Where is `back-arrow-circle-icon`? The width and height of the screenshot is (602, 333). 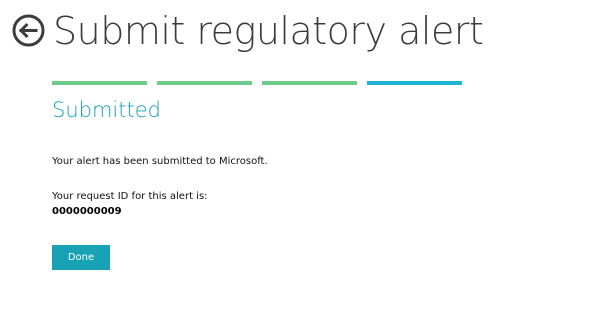
back-arrow-circle-icon is located at coordinates (28, 30).